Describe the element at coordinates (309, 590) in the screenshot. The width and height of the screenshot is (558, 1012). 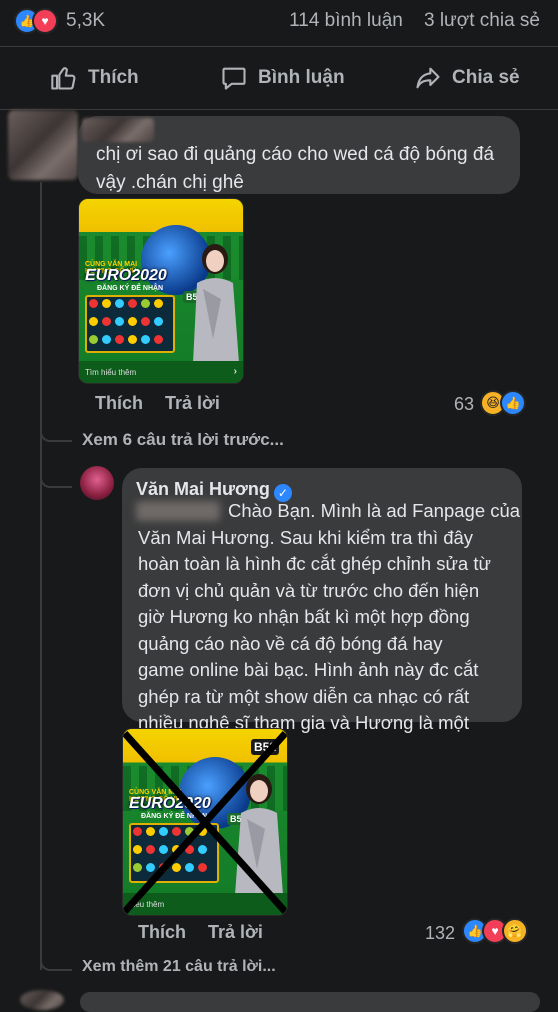
I see `reply-text-line: đơn vị chủ quản và từ trước cho đến hiện` at that location.